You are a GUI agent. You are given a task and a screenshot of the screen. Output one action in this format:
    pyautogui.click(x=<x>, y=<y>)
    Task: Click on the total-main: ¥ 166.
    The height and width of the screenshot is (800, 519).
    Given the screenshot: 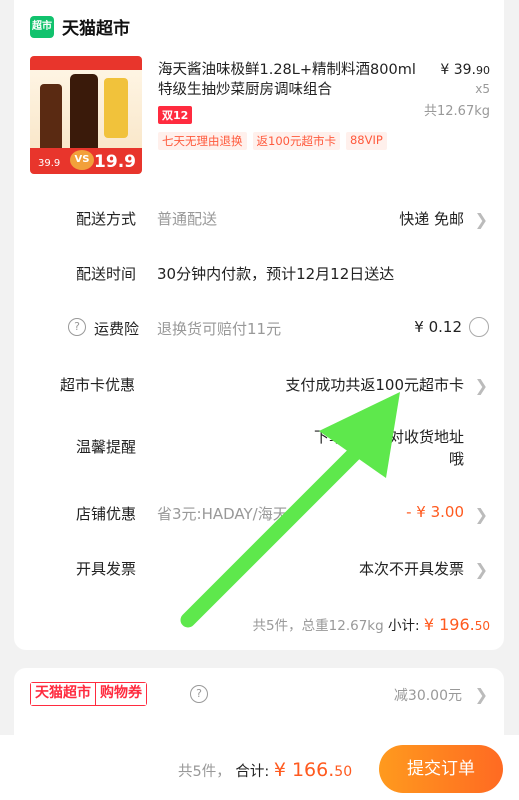 What is the action you would take?
    pyautogui.click(x=304, y=770)
    